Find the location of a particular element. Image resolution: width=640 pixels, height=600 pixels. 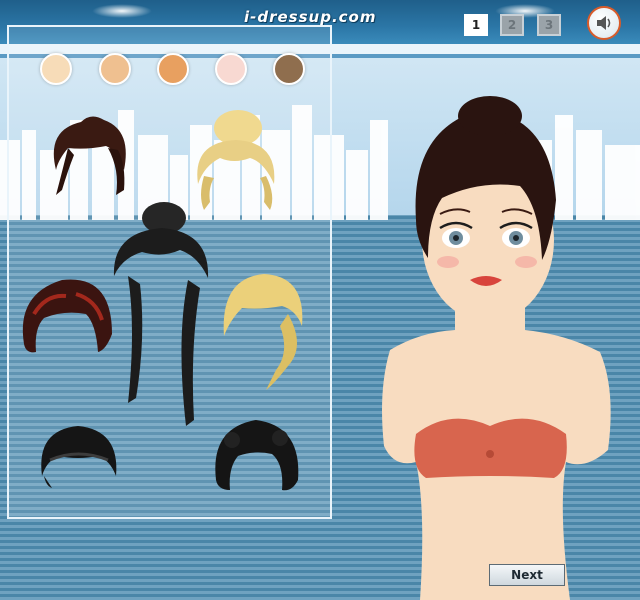

model-top-knot is located at coordinates (490, 454).